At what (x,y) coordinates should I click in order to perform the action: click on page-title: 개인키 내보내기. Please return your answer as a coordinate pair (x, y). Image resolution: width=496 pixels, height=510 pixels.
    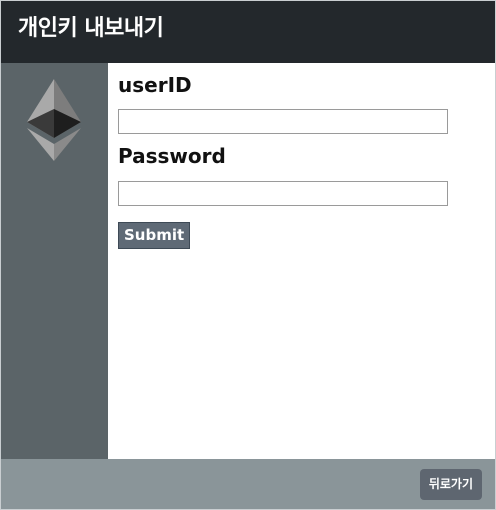
    Looking at the image, I should click on (91, 28).